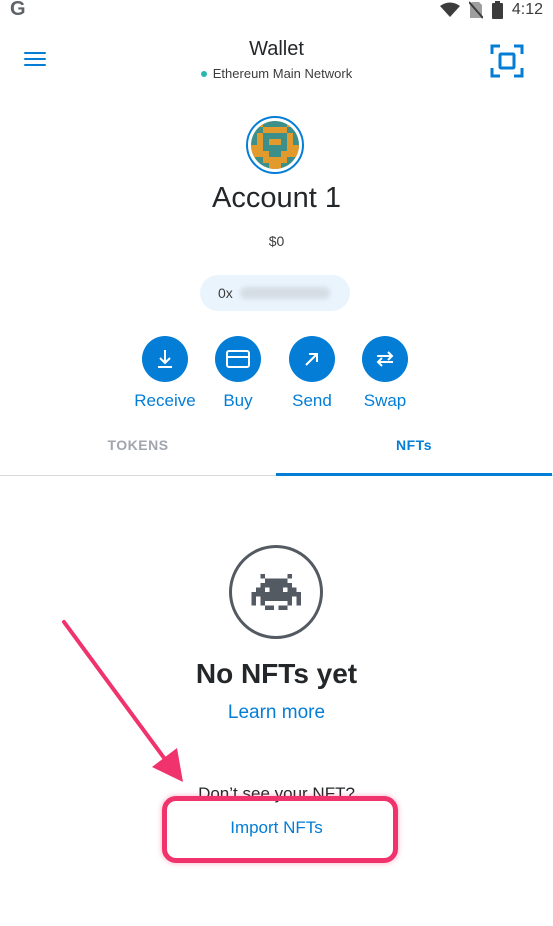 The image size is (553, 926). I want to click on page-title: Wallet, so click(276, 49).